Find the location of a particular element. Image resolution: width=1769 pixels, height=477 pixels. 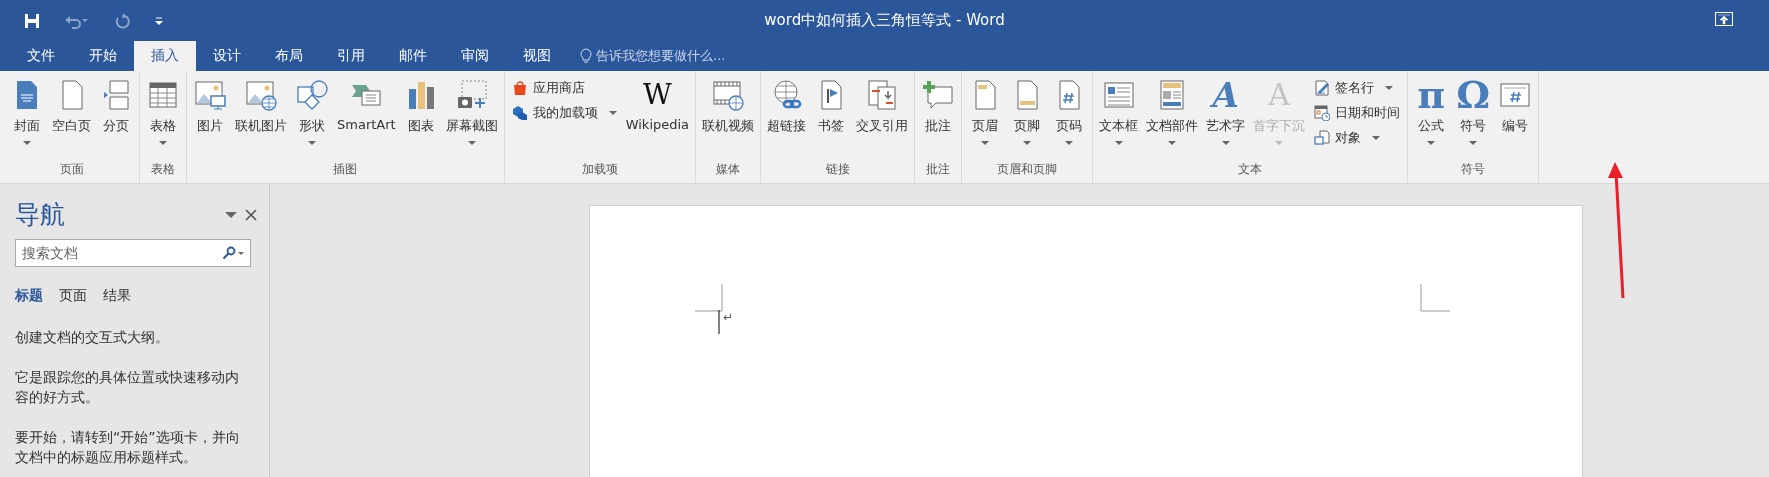

group-label: 批注 is located at coordinates (938, 169).